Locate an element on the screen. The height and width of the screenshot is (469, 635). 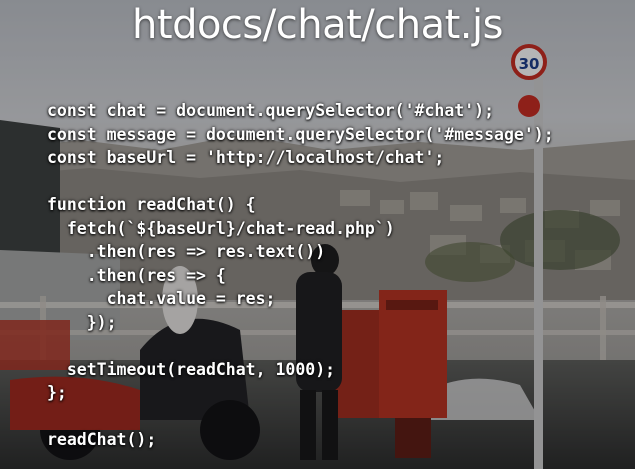
code-line: chat.value = res; is located at coordinates (161, 298).